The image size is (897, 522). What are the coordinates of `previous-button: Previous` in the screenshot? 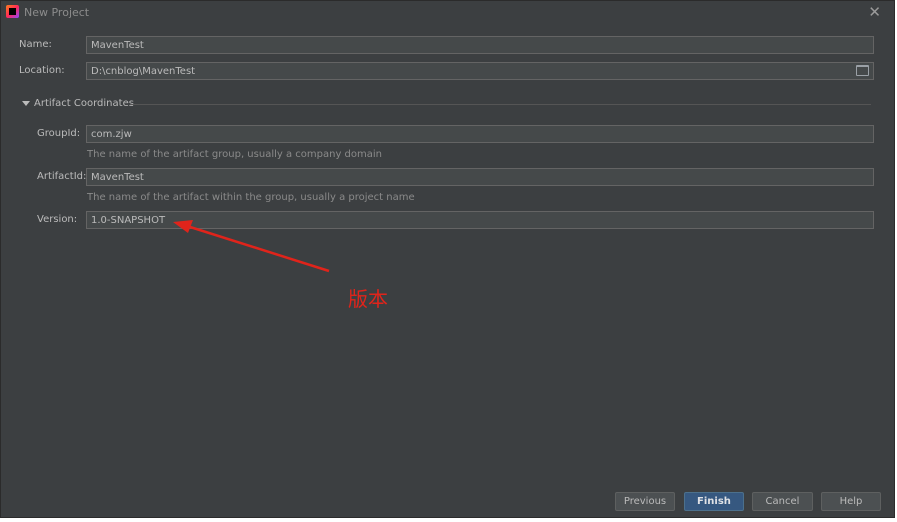 It's located at (645, 501).